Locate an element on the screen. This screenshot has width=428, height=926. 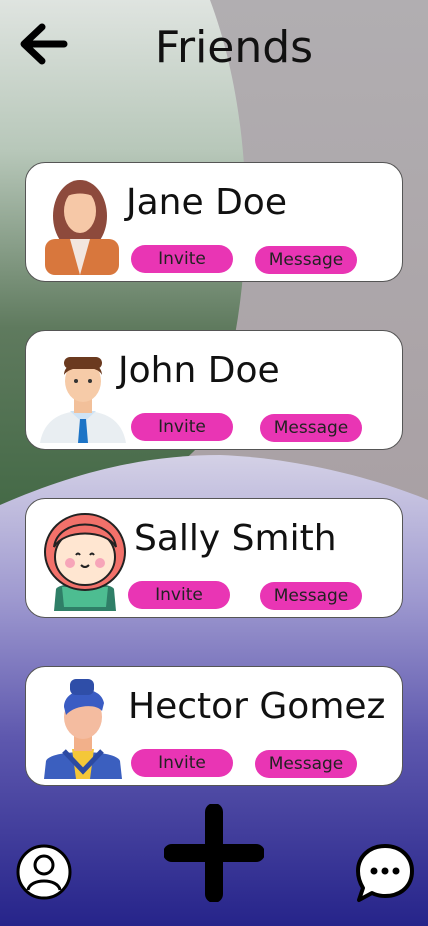
chat-button is located at coordinates (385, 873).